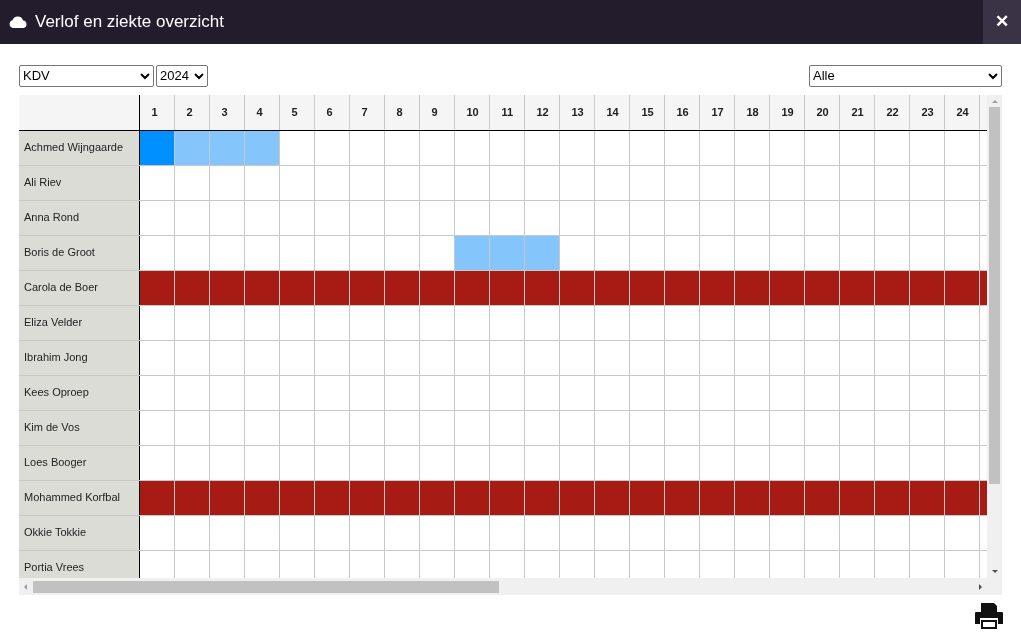 The width and height of the screenshot is (1021, 634). Describe the element at coordinates (821, 112) in the screenshot. I see `column-header: 20` at that location.